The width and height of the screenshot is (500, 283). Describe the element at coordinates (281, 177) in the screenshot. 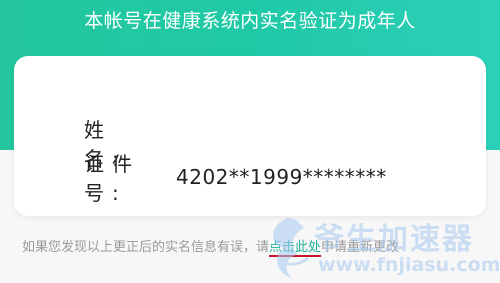

I see `id-value: 4202**1999********` at that location.